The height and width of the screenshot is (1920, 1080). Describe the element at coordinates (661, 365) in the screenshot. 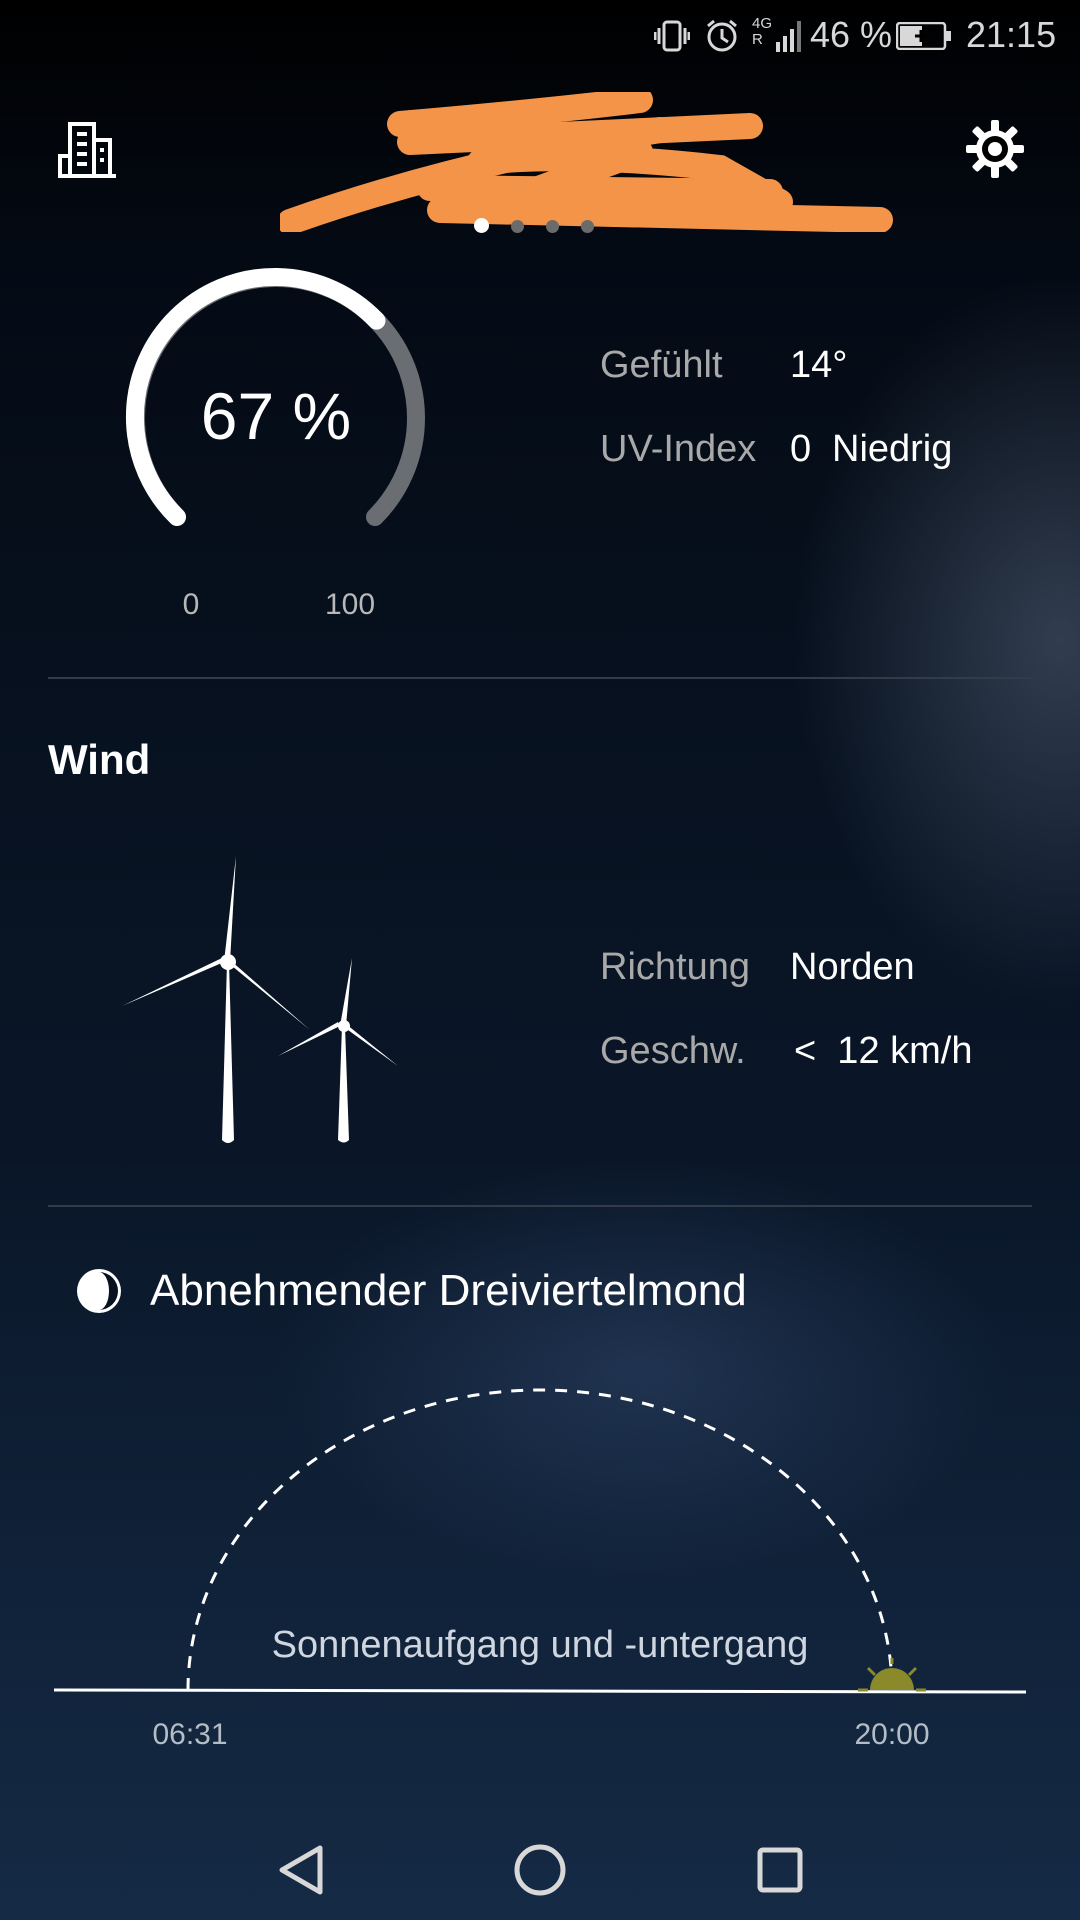

I see `feels-like-label: Gefühlt` at that location.